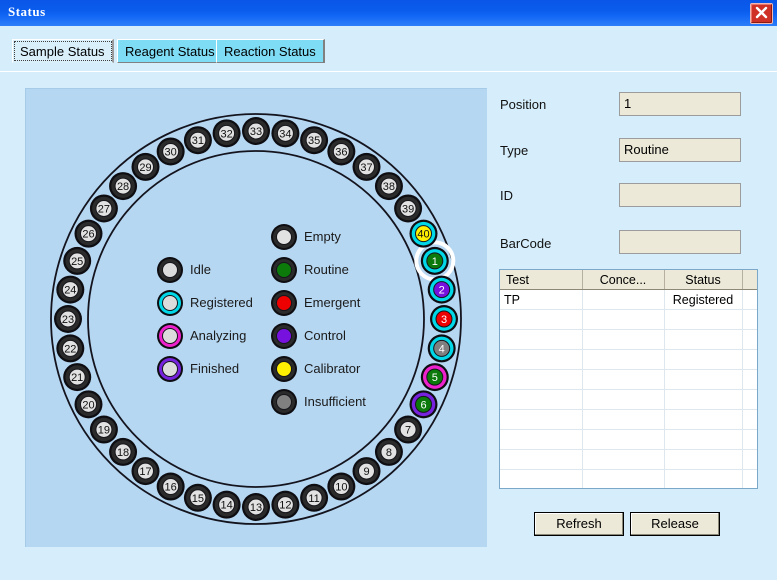 This screenshot has width=777, height=580. I want to click on well-number: 32, so click(226, 134).